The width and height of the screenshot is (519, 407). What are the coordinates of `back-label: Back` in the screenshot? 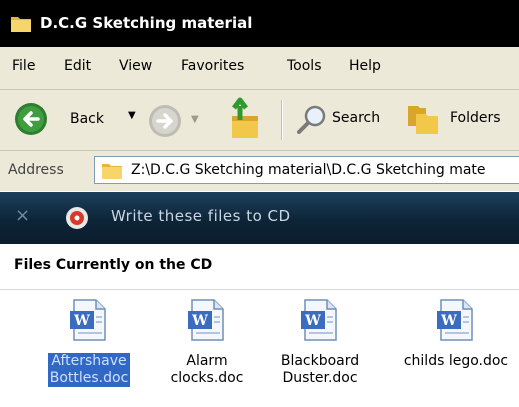 It's located at (87, 119).